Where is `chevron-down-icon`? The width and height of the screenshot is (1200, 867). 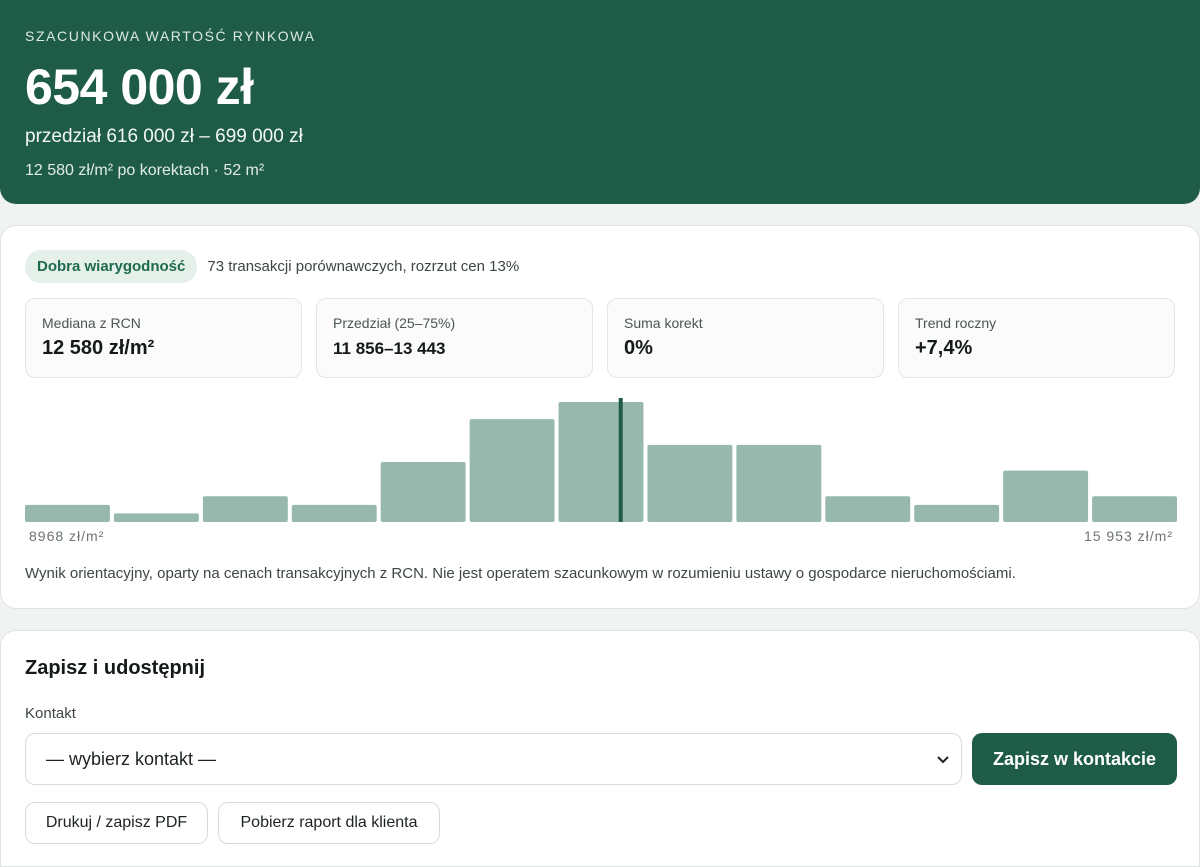 chevron-down-icon is located at coordinates (943, 759).